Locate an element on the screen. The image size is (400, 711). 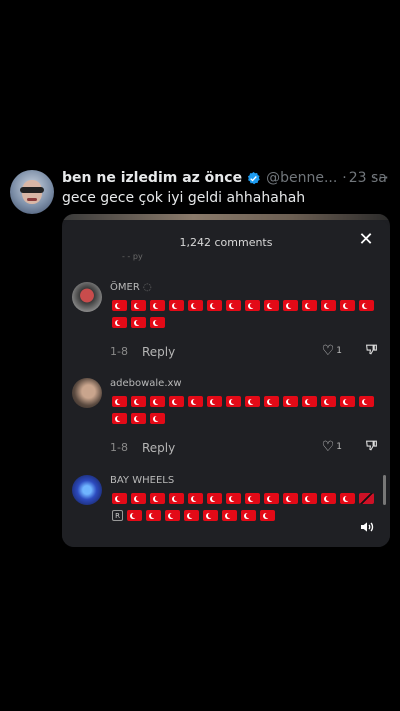
display-name: ben ne izledim az önce is located at coordinates (152, 178).